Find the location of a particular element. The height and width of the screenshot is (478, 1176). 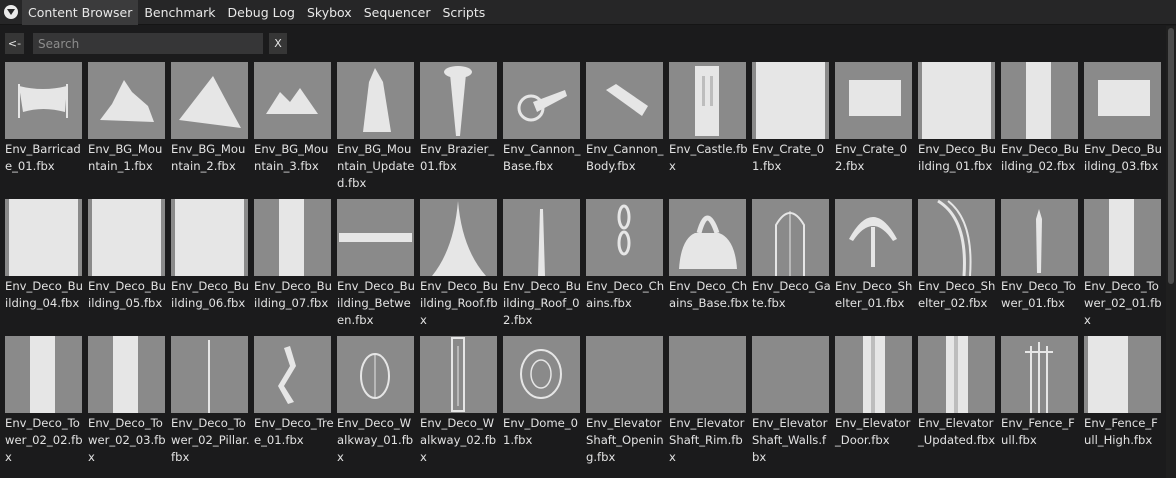

asset-tile: Env_Deco_Building_06.fbx is located at coordinates (210, 267).